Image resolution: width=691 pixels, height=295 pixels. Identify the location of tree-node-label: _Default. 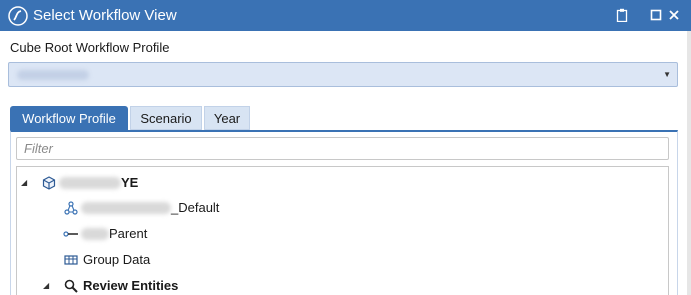
(195, 207).